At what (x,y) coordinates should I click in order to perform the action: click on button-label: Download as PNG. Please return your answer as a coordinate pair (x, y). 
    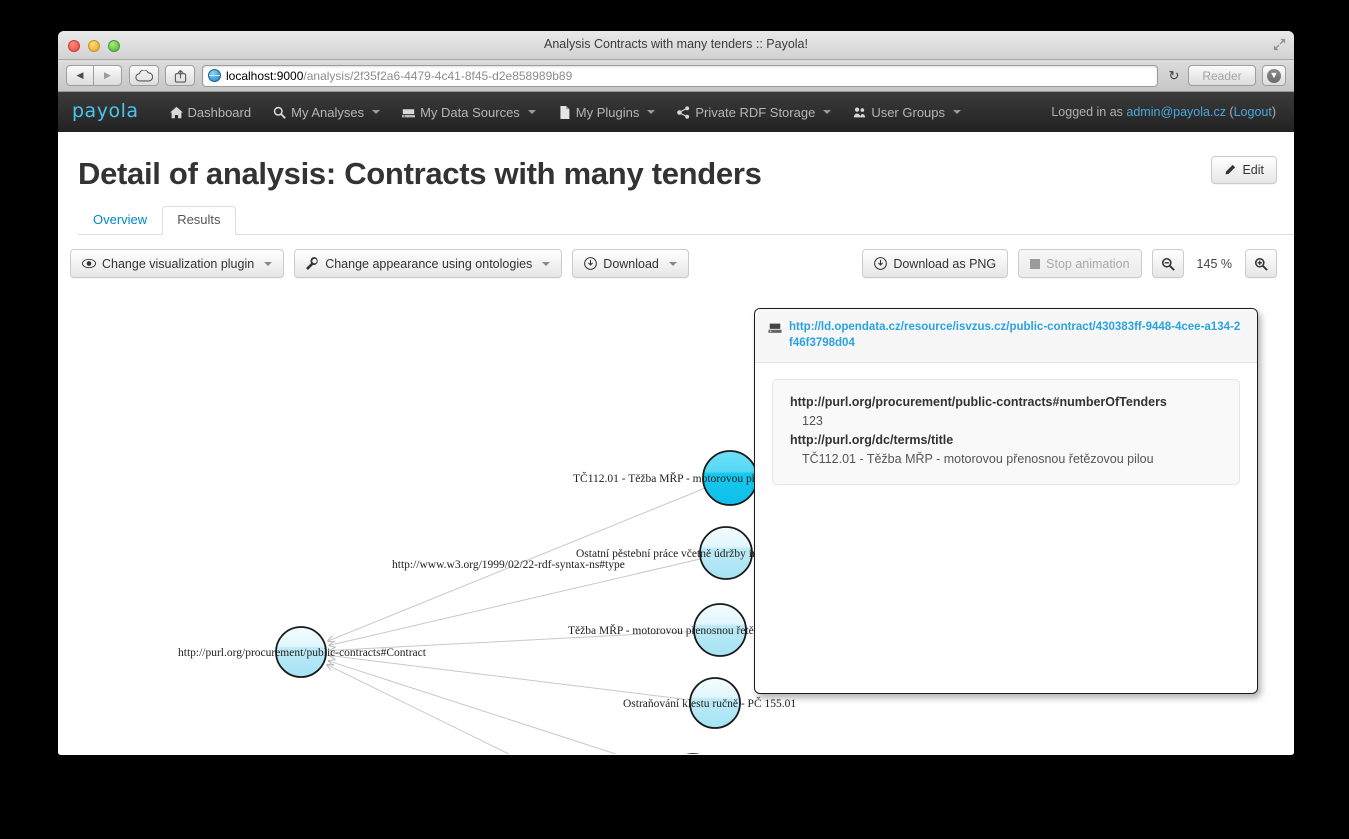
    Looking at the image, I should click on (945, 263).